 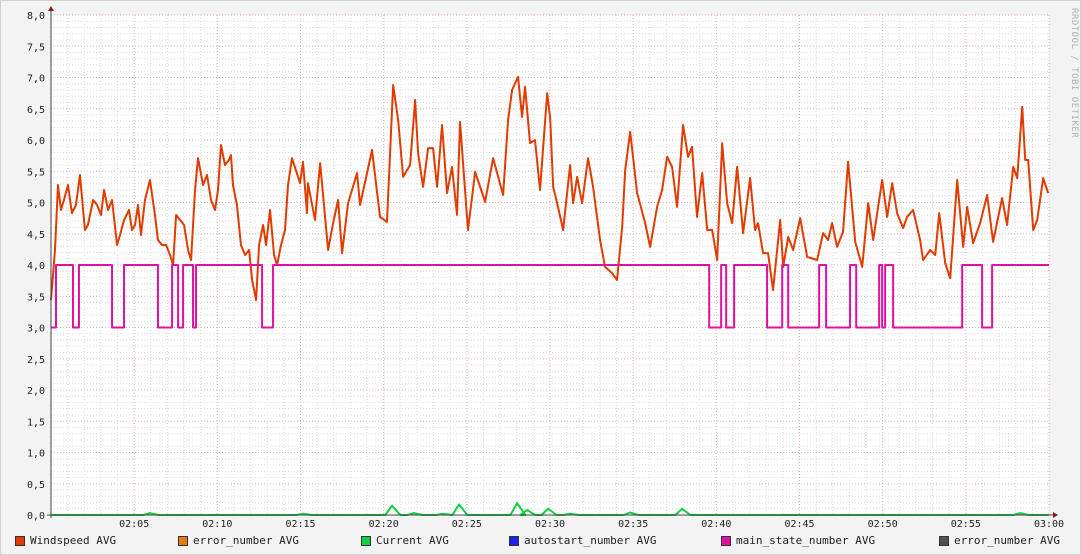 I want to click on y-tick-label: 1,5, so click(x=36, y=422).